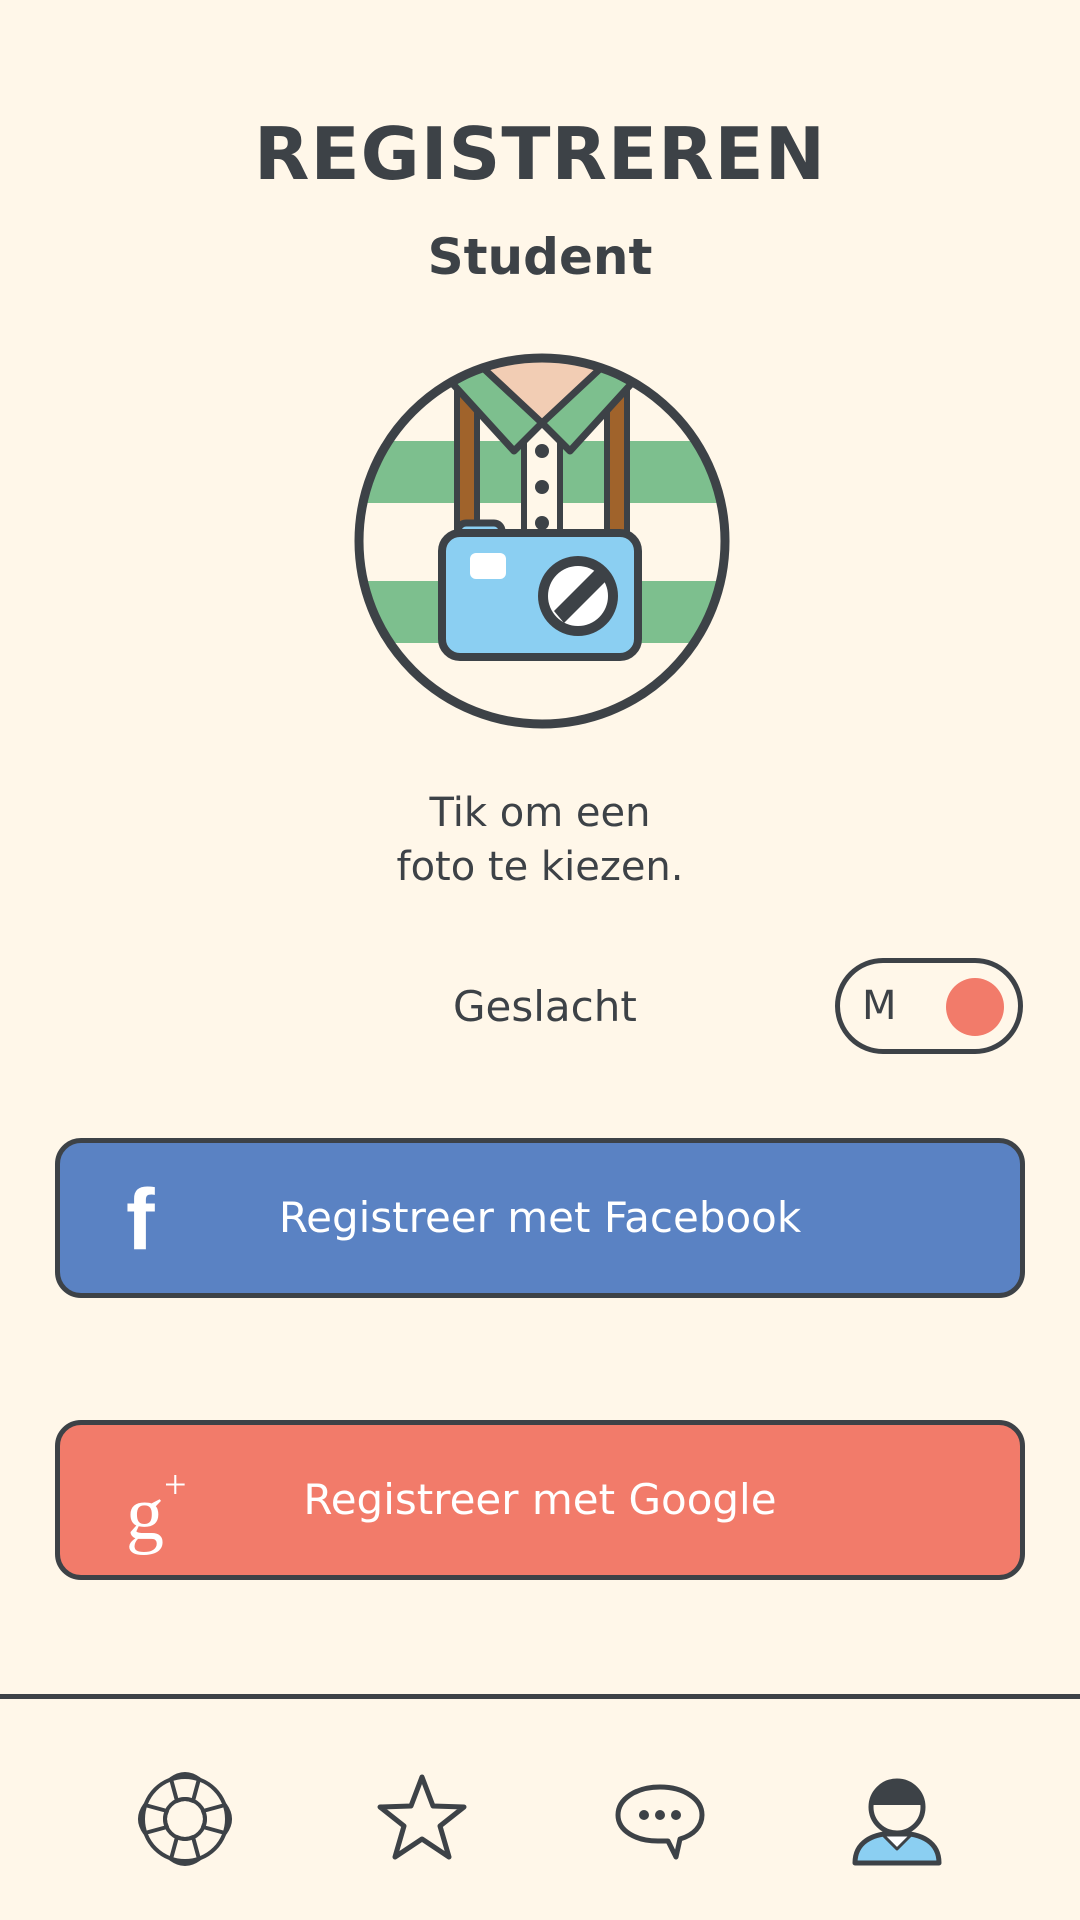  I want to click on nav-item-help, so click(185, 1819).